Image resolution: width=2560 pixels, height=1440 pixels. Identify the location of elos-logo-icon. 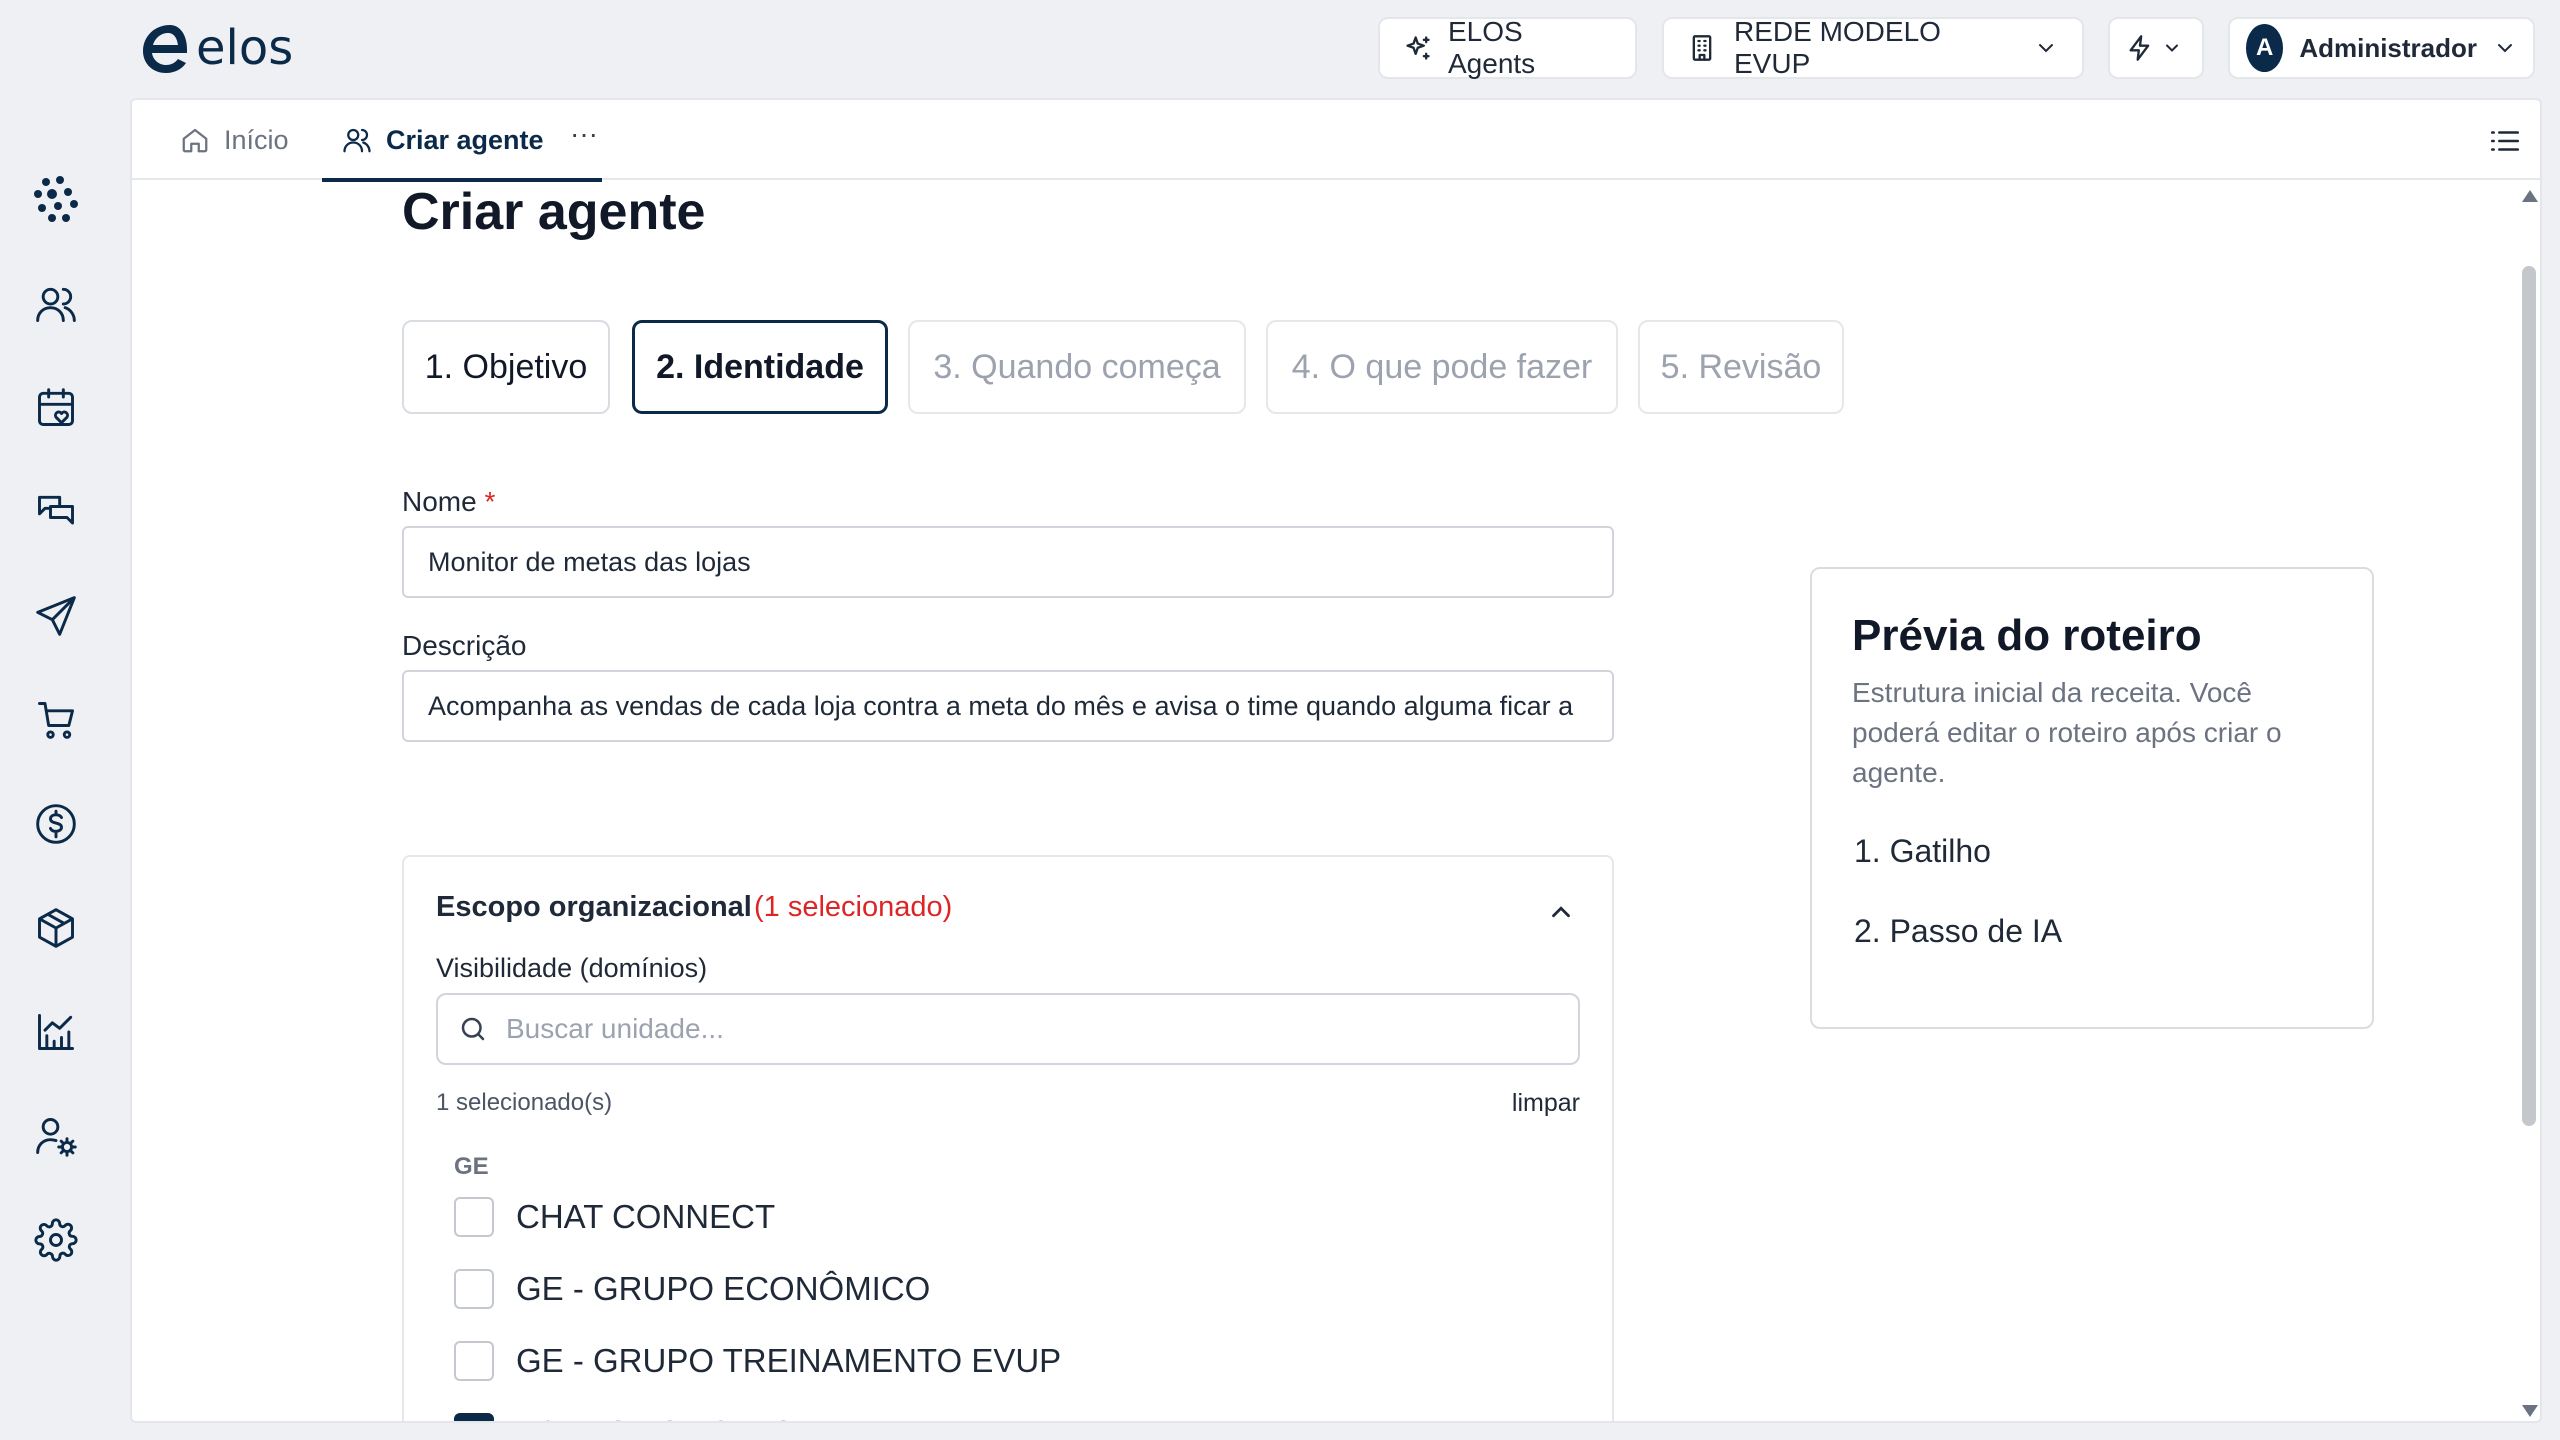
(165, 49).